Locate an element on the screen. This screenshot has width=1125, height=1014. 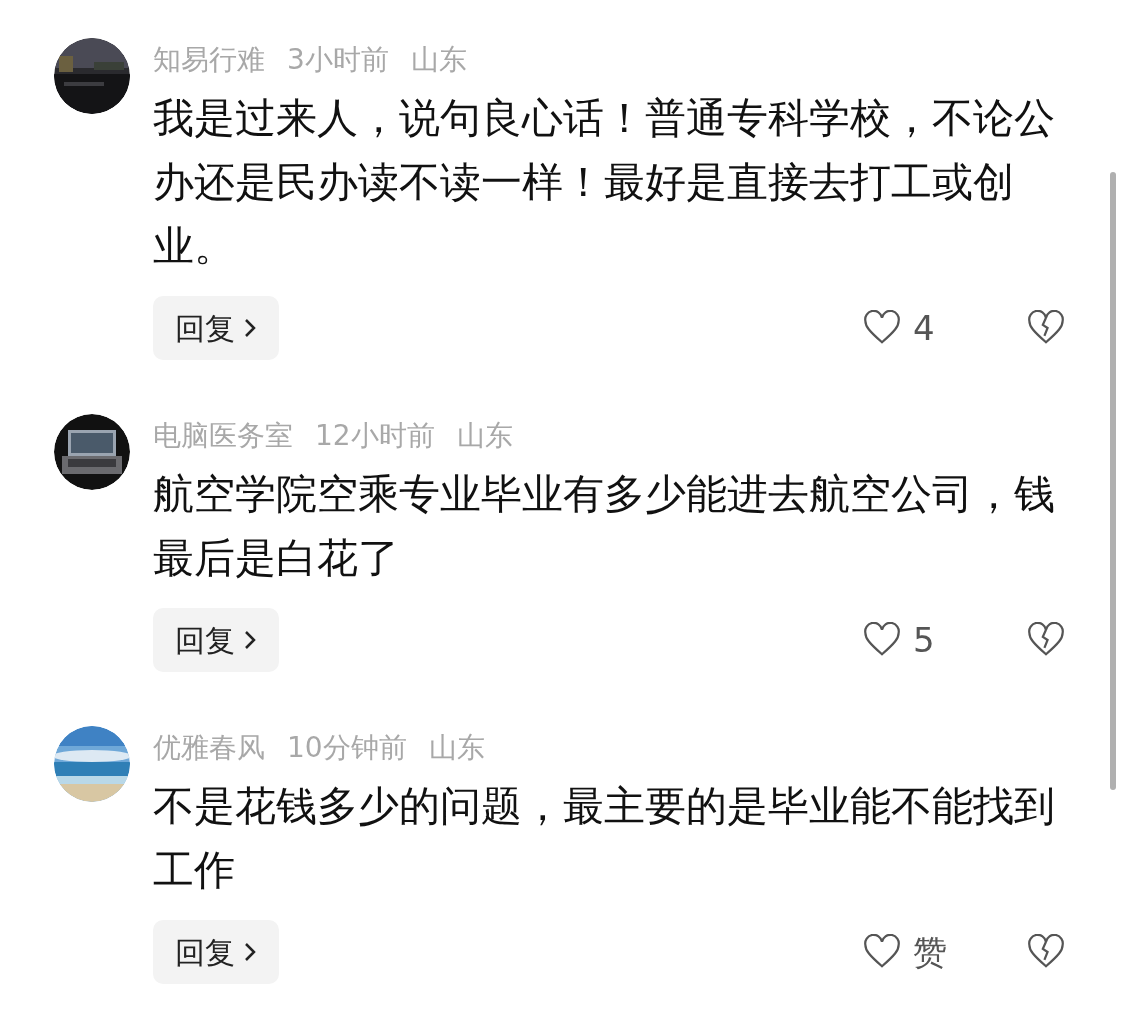
like-count: 4 is located at coordinates (924, 328).